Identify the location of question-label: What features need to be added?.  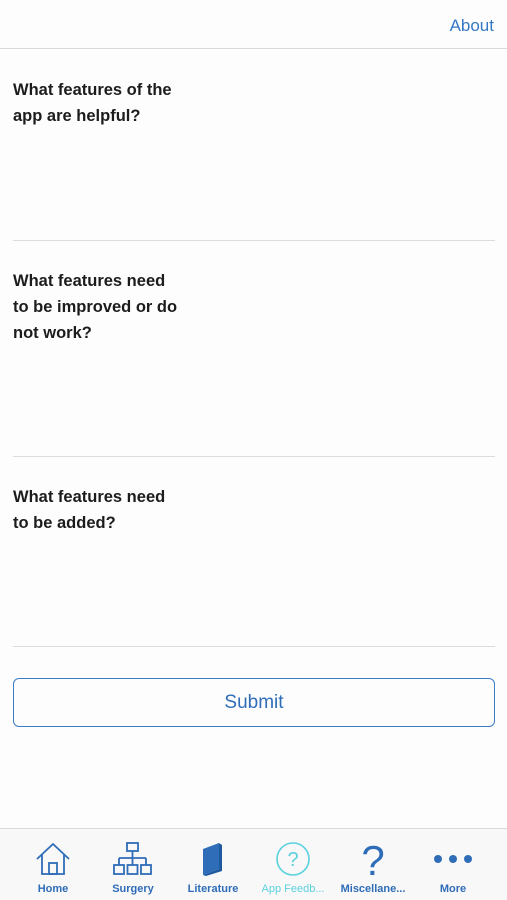
(89, 510).